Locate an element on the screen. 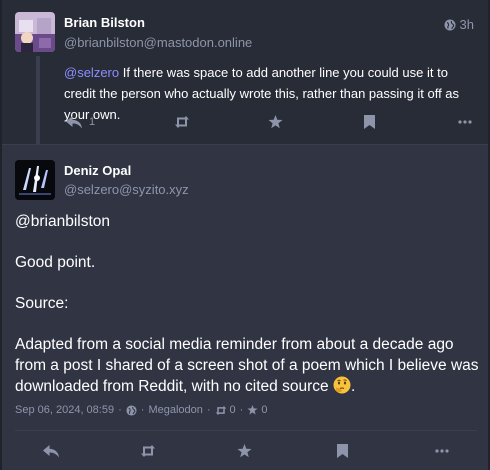 The image size is (490, 470). deniz-opal-avatar-icon is located at coordinates (35, 180).